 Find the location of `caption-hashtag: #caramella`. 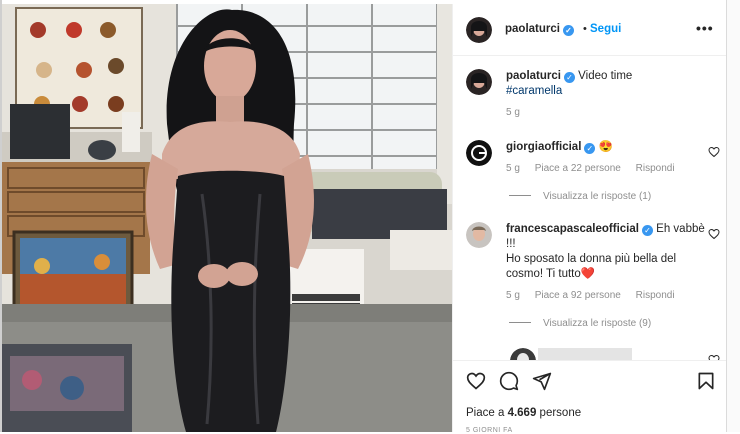

caption-hashtag: #caramella is located at coordinates (611, 91).